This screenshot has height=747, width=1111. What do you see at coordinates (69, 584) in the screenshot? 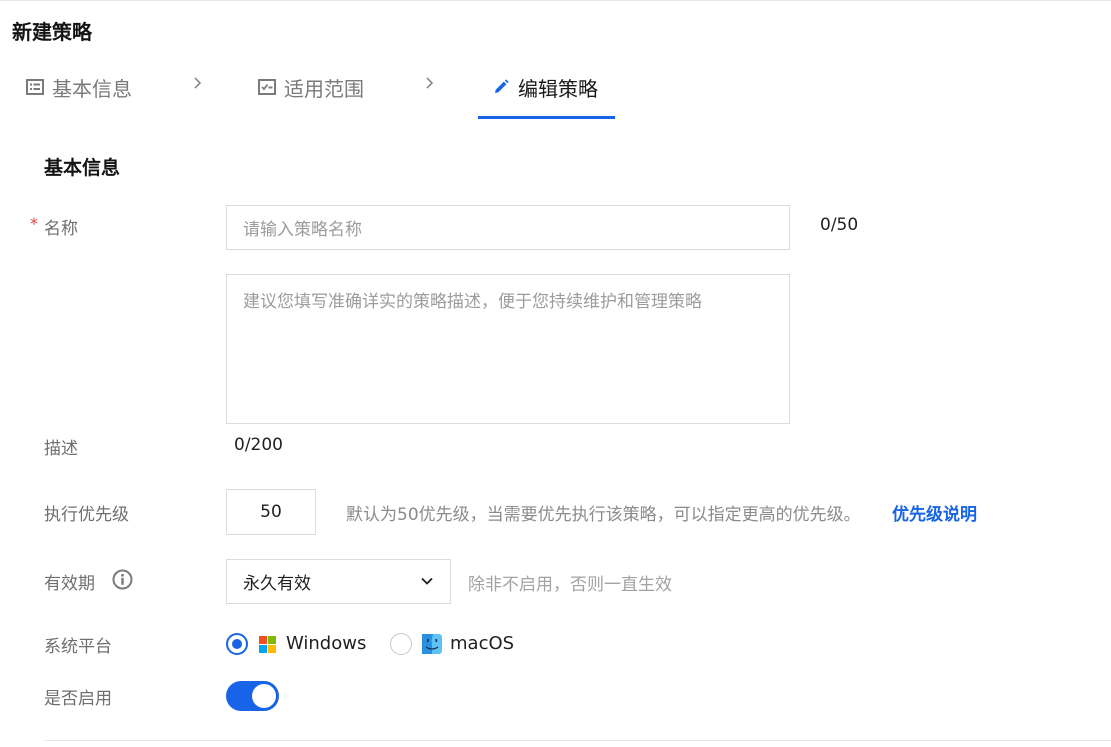
I see `validity-label: 有效期` at bounding box center [69, 584].